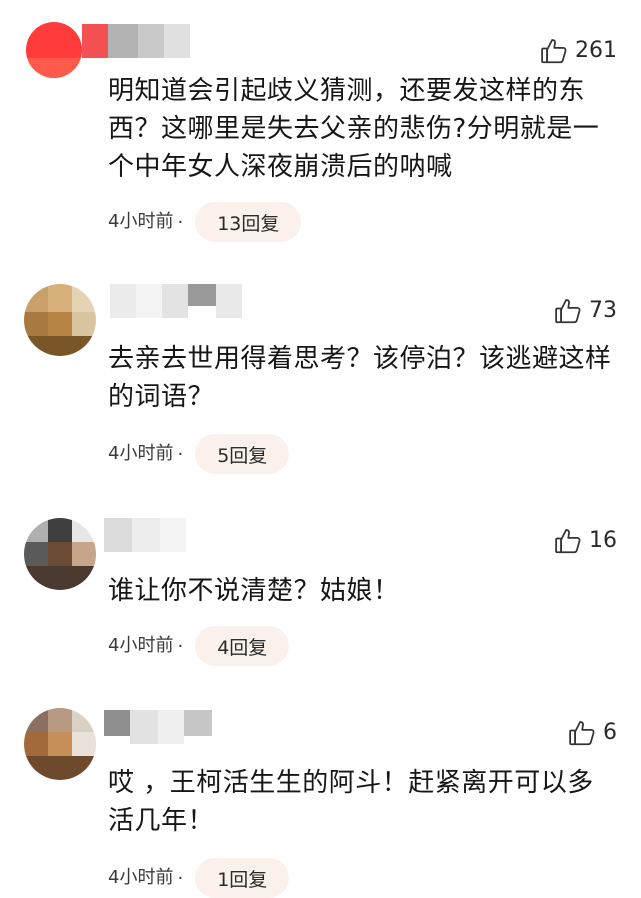 The image size is (641, 898). What do you see at coordinates (596, 50) in the screenshot?
I see `like-count: 261` at bounding box center [596, 50].